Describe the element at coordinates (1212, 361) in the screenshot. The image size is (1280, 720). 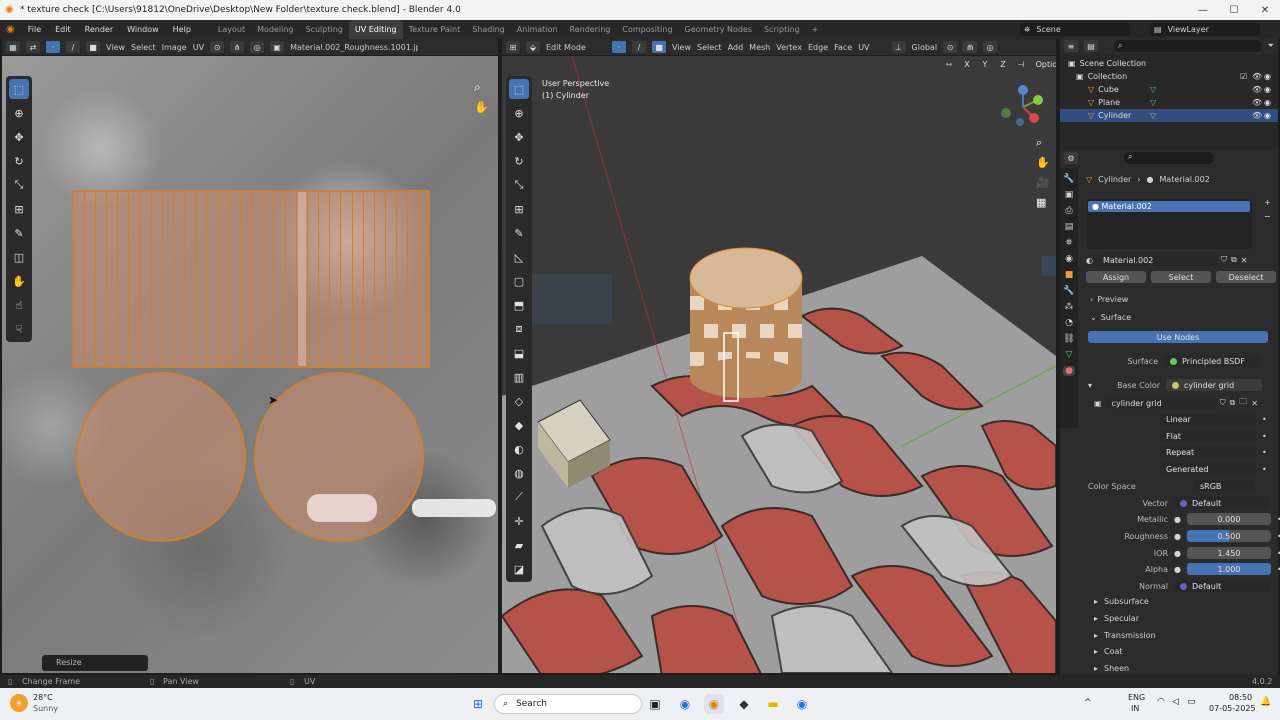
I see `surface-shader-field: Principled BSDF` at that location.